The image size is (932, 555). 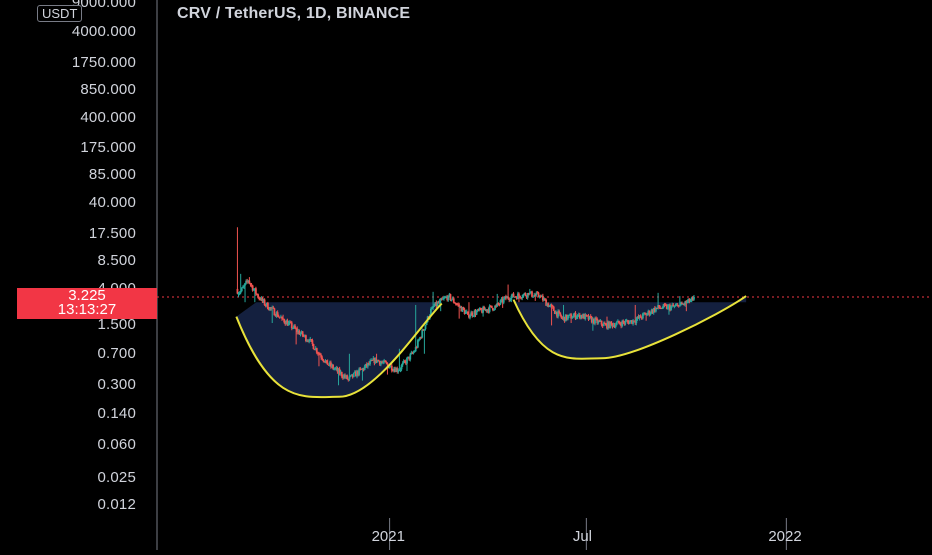 I want to click on x-tick-label: Jul, so click(x=582, y=536).